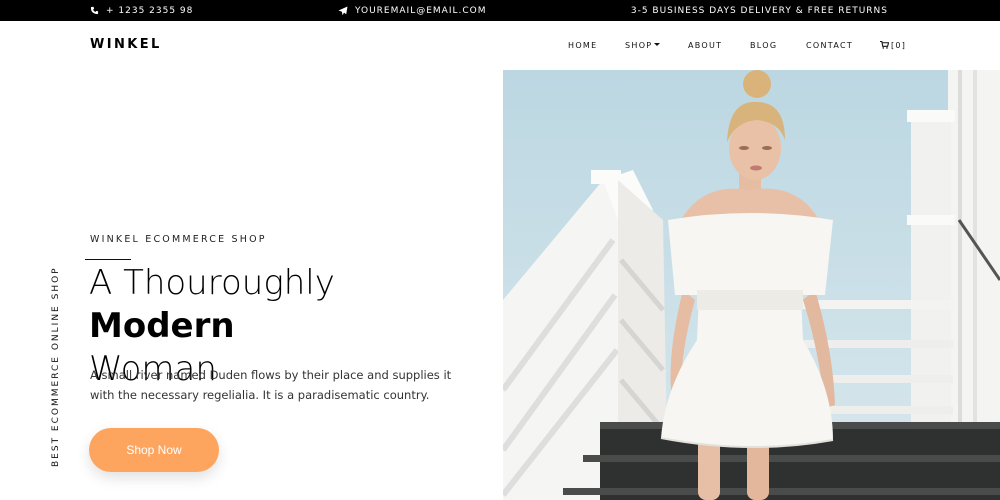 The width and height of the screenshot is (1000, 500). Describe the element at coordinates (500, 45) in the screenshot. I see `main-navbar: WINKEL HOME SHOP ABOUT BLOG CONTACT [0]` at that location.